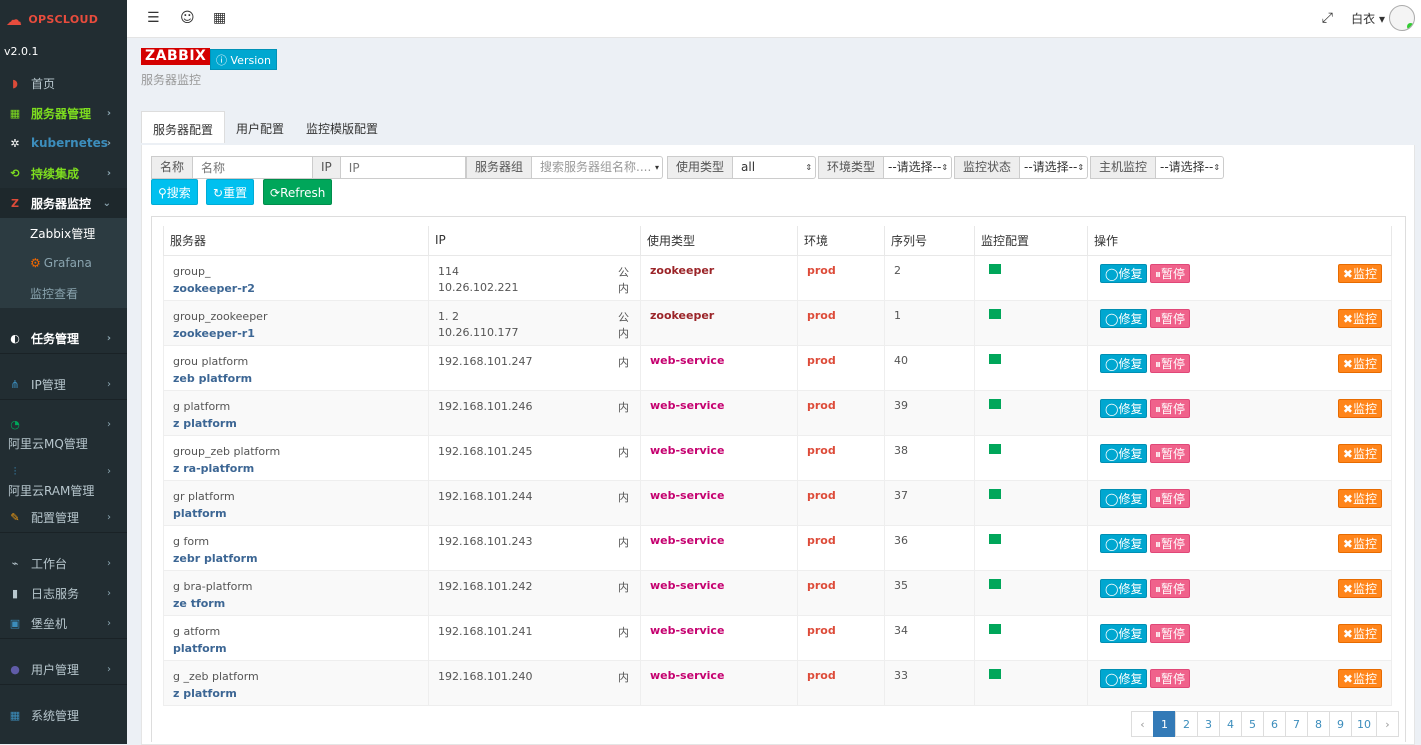 The width and height of the screenshot is (1421, 745). What do you see at coordinates (300, 603) in the screenshot?
I see `server-hostname: ze tform` at bounding box center [300, 603].